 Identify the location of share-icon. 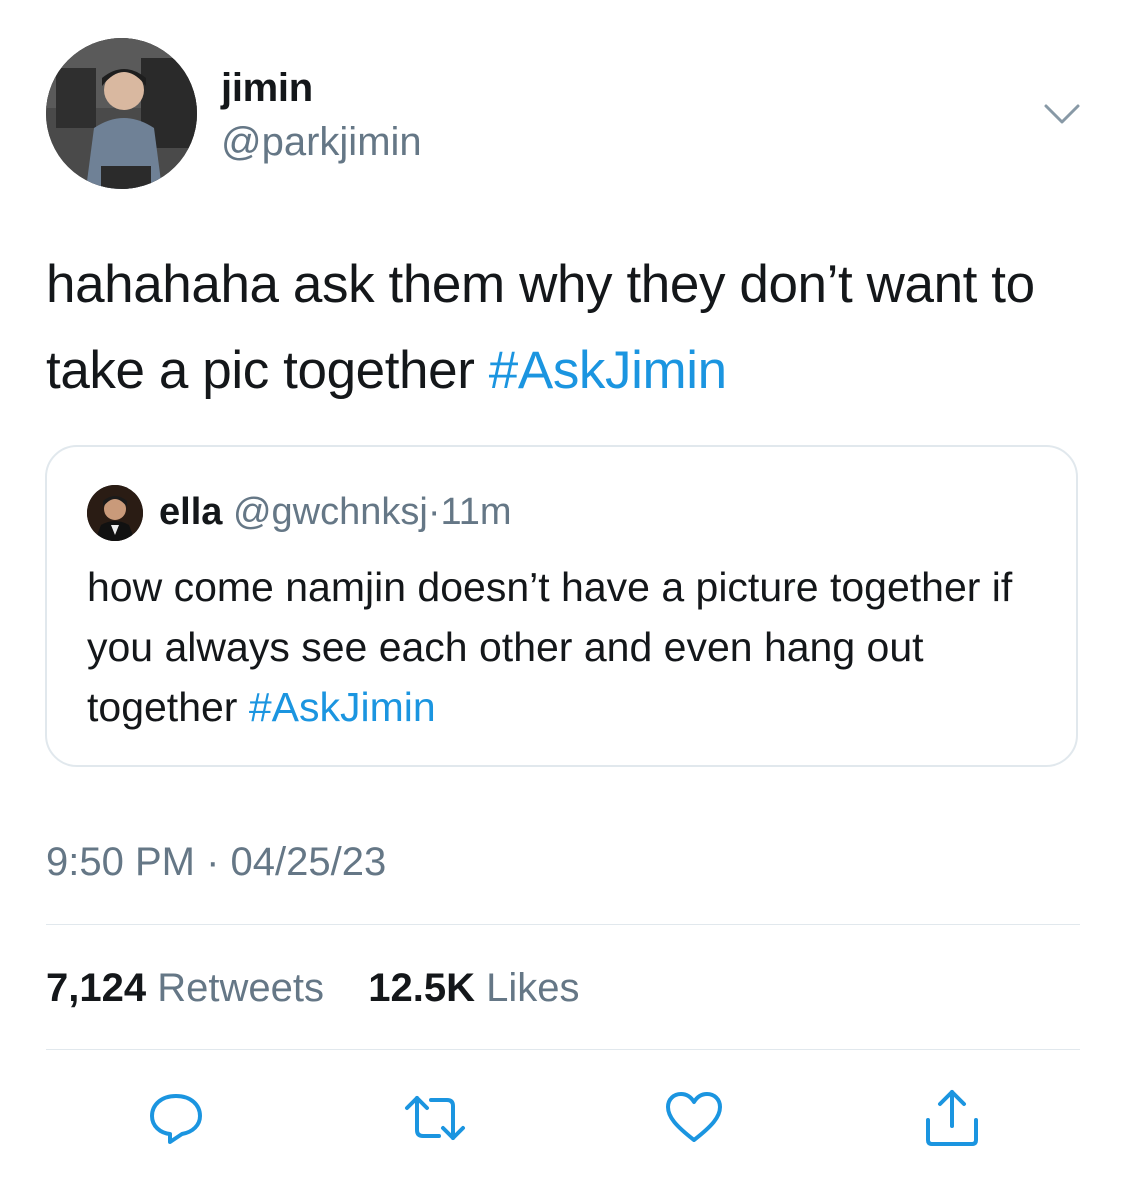
(952, 1118).